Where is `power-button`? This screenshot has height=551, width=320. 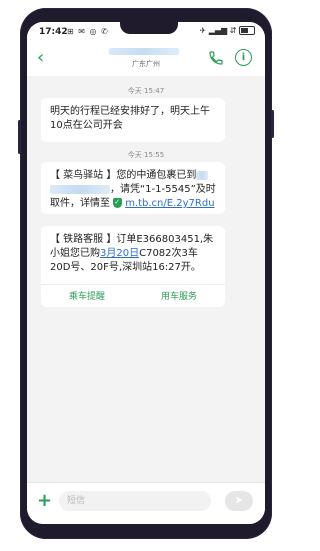
power-button is located at coordinates (272, 124).